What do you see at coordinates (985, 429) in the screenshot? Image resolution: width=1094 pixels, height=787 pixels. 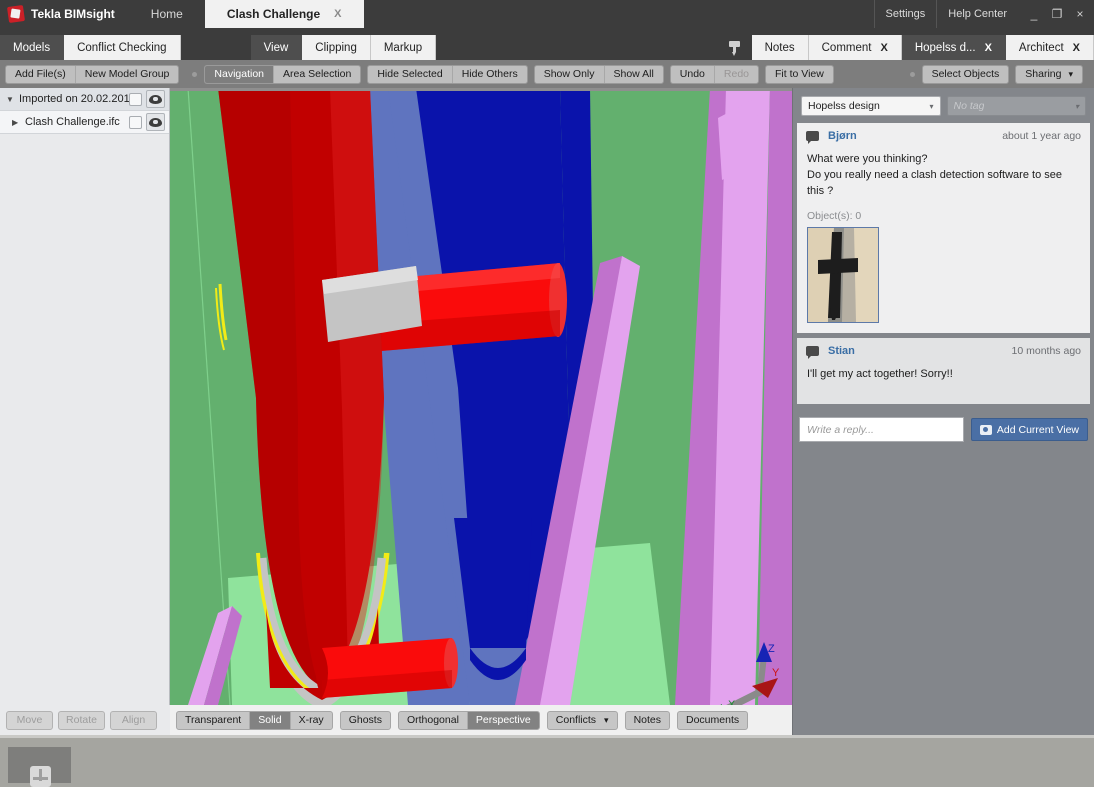 I see `camera-icon` at bounding box center [985, 429].